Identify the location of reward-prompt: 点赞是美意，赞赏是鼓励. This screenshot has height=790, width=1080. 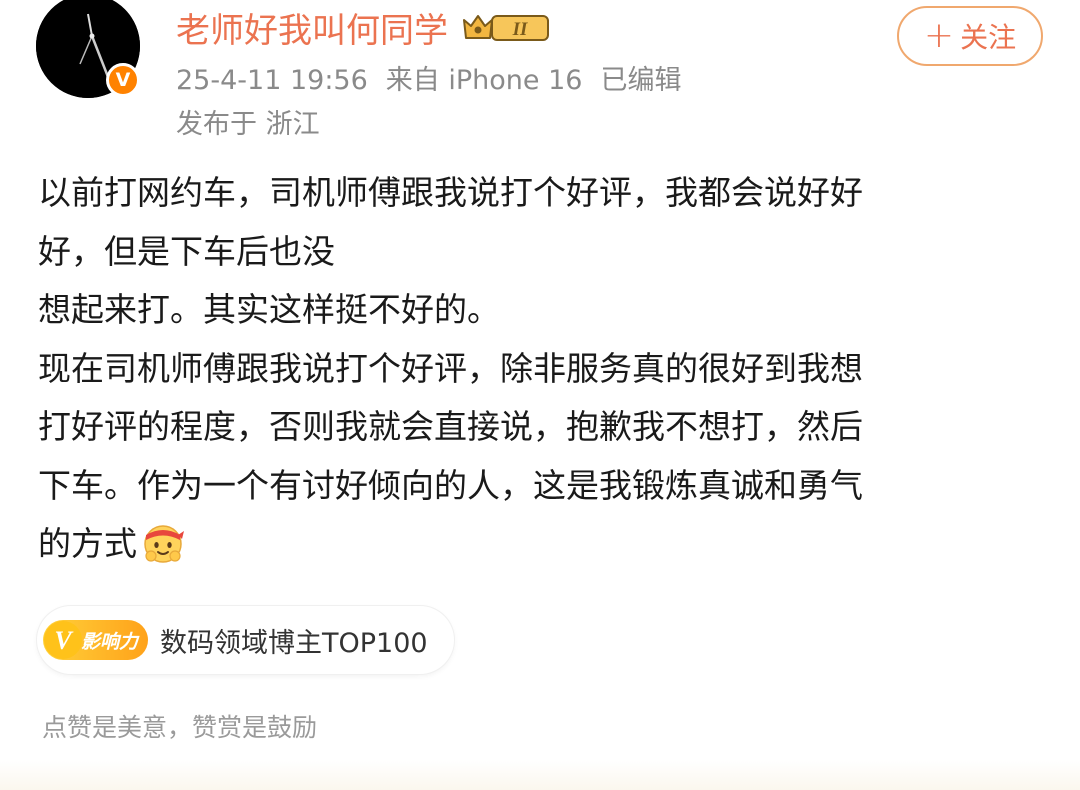
(180, 727).